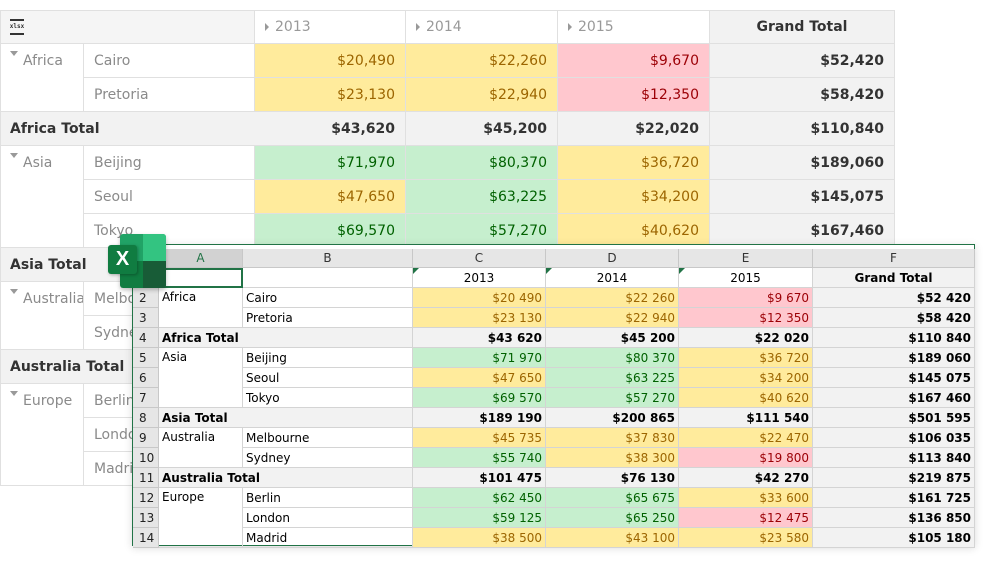  Describe the element at coordinates (479, 518) in the screenshot. I see `sales-cell: $59 125` at that location.